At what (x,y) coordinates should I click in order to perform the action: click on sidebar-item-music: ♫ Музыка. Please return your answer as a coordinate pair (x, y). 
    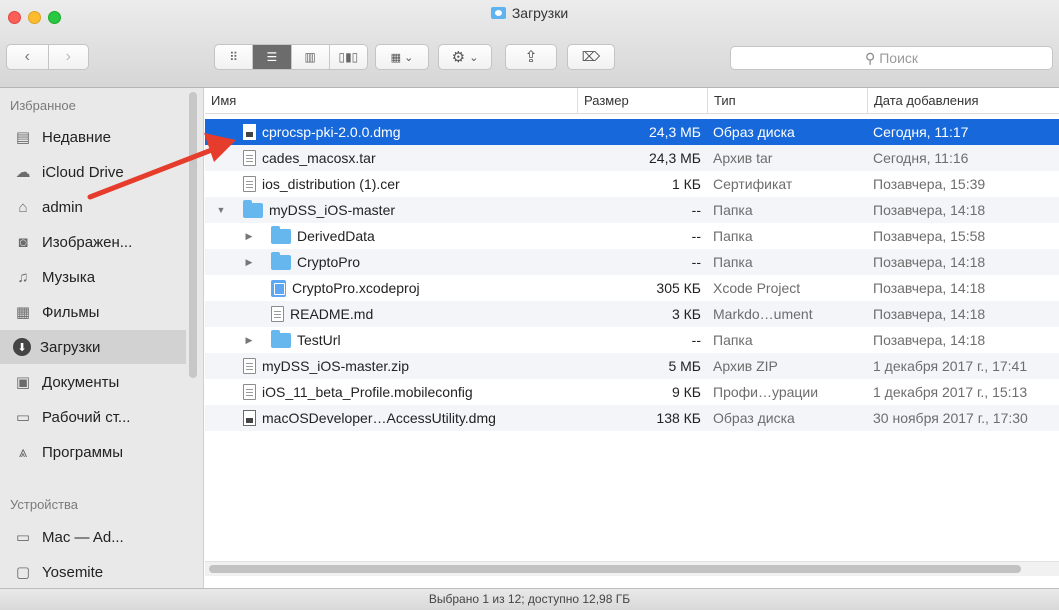
    Looking at the image, I should click on (93, 277).